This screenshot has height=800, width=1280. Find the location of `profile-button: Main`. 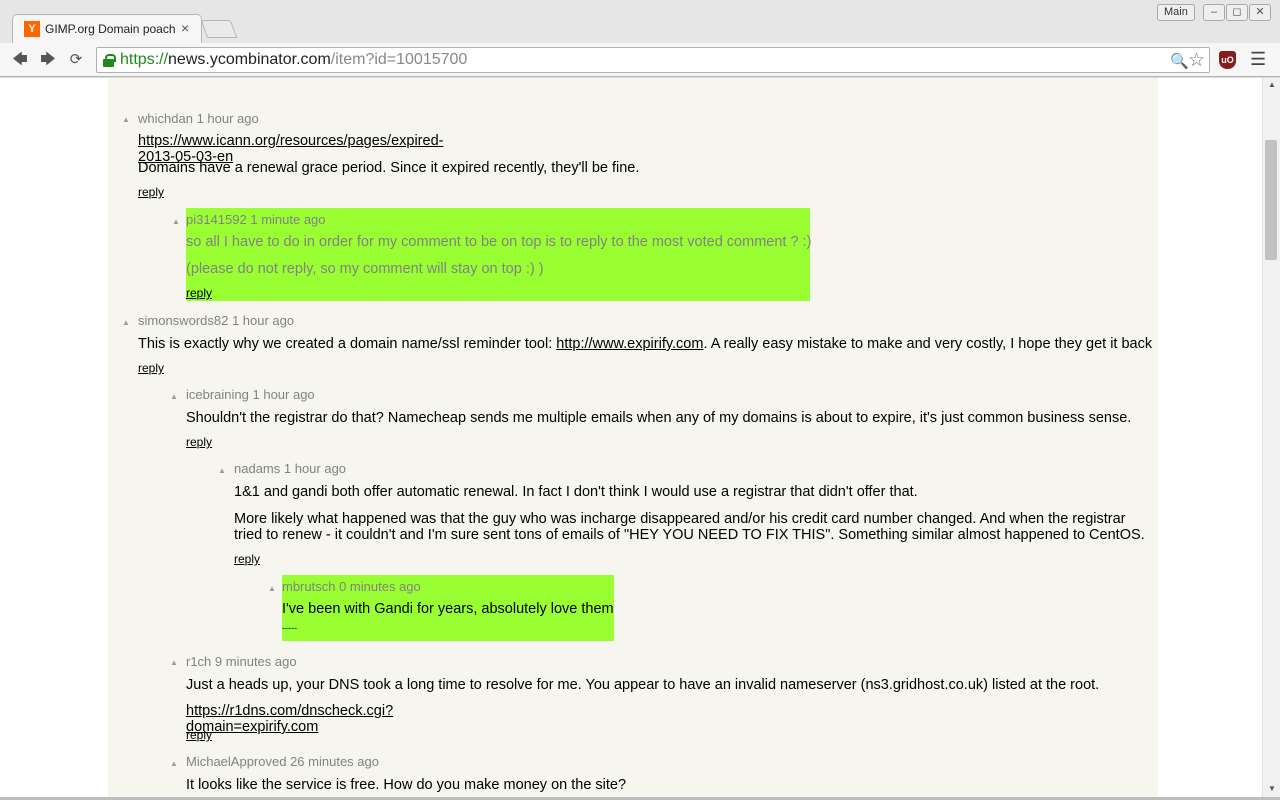

profile-button: Main is located at coordinates (1176, 12).